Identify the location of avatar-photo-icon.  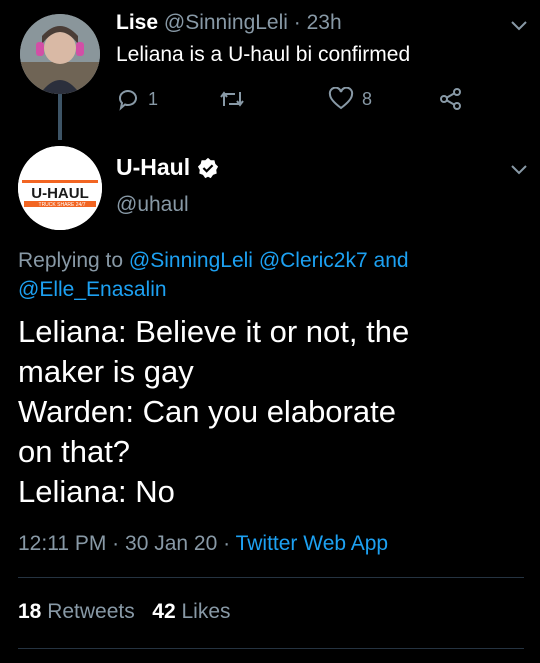
(60, 54).